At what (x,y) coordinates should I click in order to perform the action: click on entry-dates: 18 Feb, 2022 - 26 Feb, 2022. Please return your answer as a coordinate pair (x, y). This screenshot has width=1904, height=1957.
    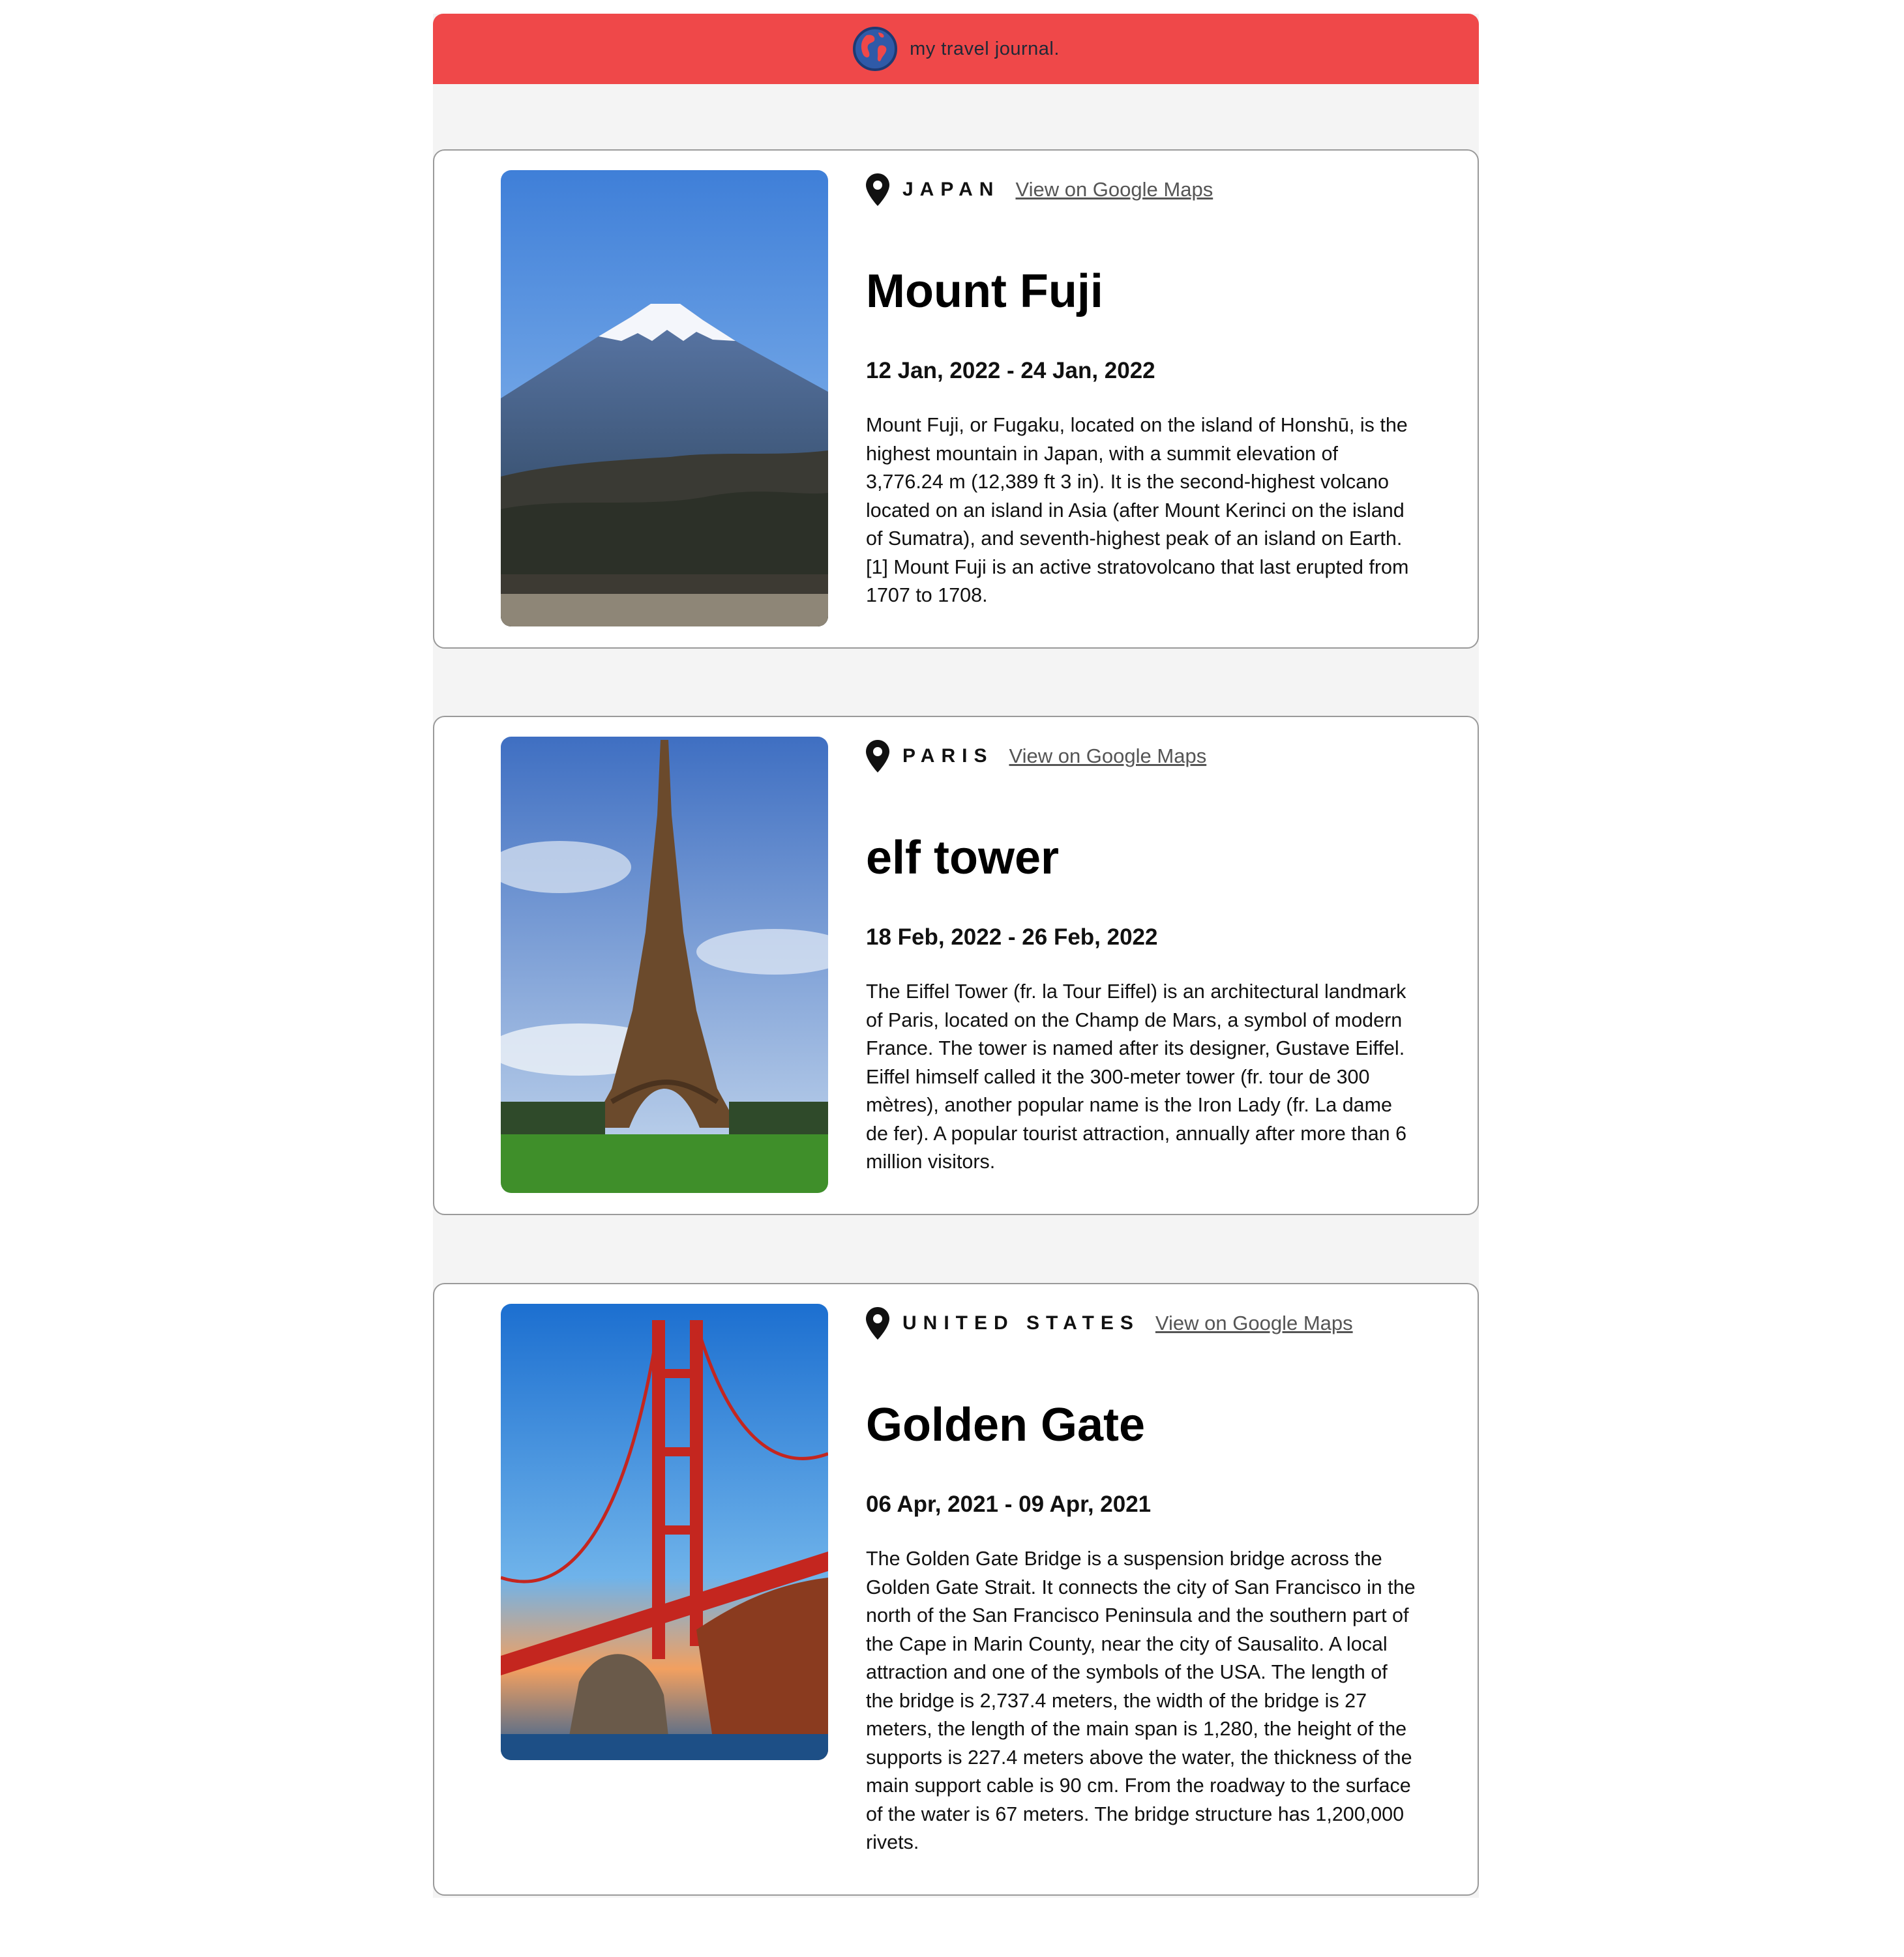
    Looking at the image, I should click on (1012, 937).